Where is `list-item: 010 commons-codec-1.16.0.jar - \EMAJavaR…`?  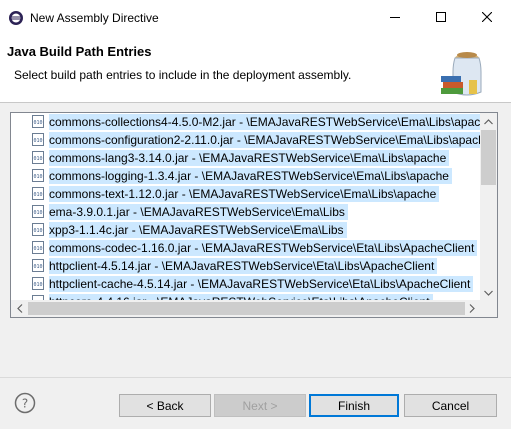 list-item: 010 commons-codec-1.16.0.jar - \EMAJavaR… is located at coordinates (246, 248).